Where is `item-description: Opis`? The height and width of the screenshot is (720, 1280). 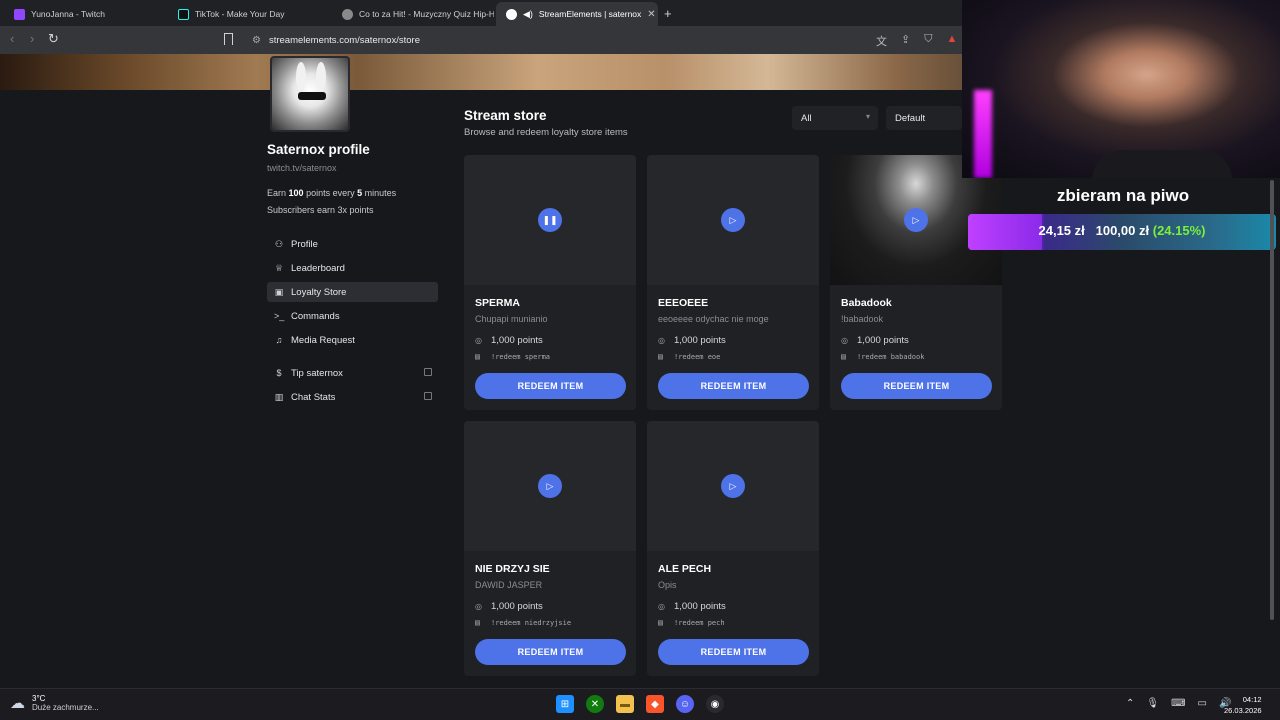
item-description: Opis is located at coordinates (667, 585).